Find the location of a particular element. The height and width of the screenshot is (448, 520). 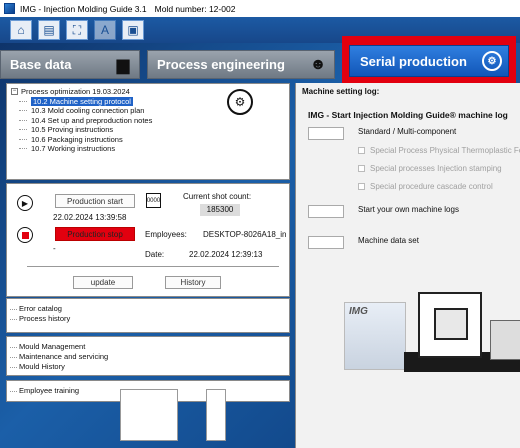

mold-number: Mold number: 12-002 is located at coordinates (195, 8).